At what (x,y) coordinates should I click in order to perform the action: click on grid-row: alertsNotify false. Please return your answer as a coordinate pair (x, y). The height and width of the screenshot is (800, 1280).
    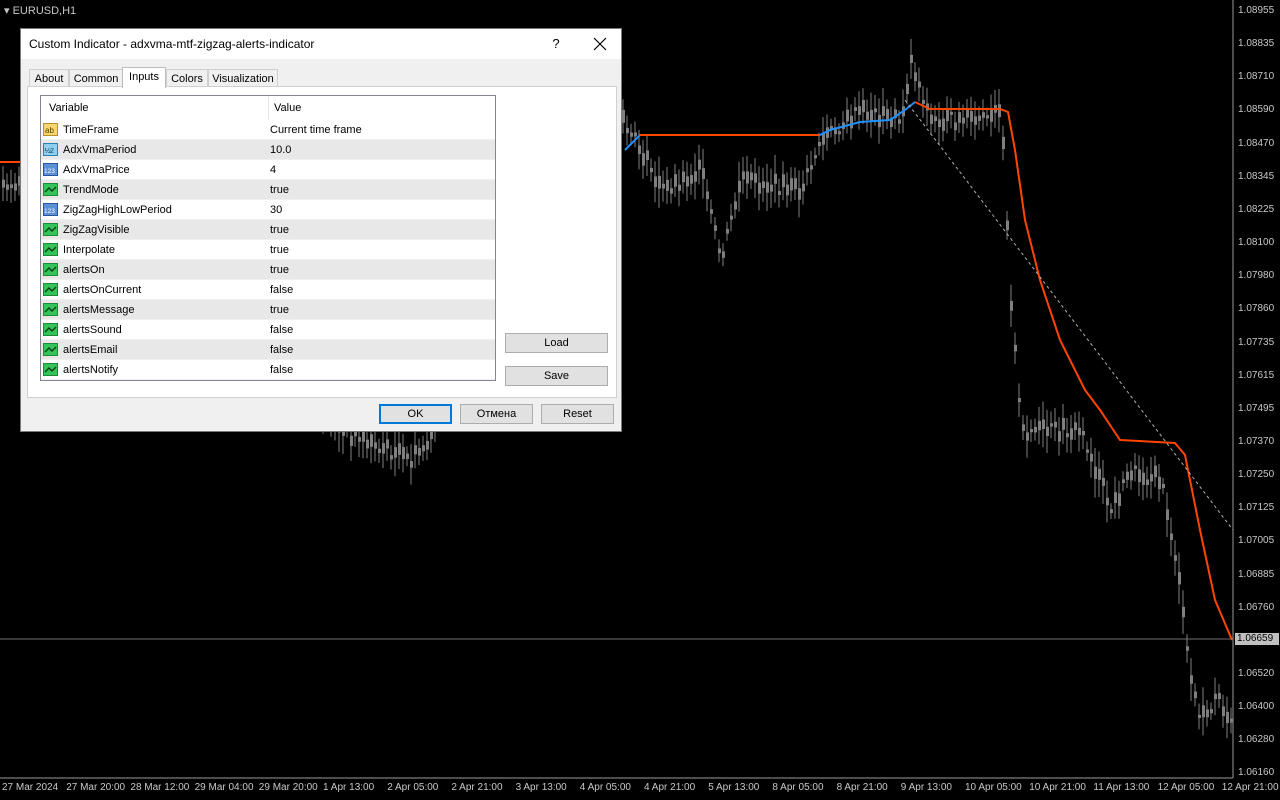
    Looking at the image, I should click on (268, 370).